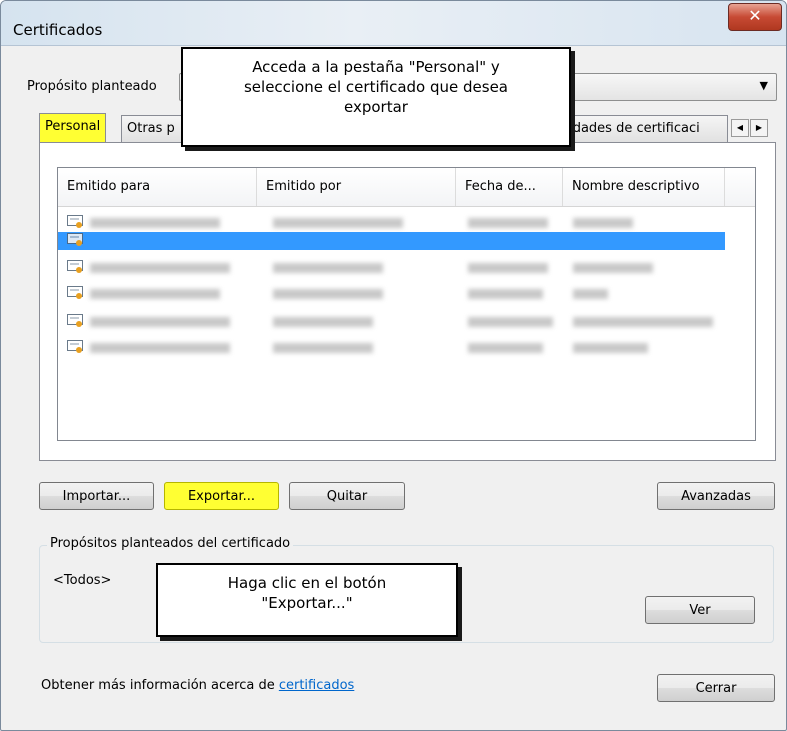 The image size is (787, 731). What do you see at coordinates (304, 186) in the screenshot?
I see `column-label: Emitido por` at bounding box center [304, 186].